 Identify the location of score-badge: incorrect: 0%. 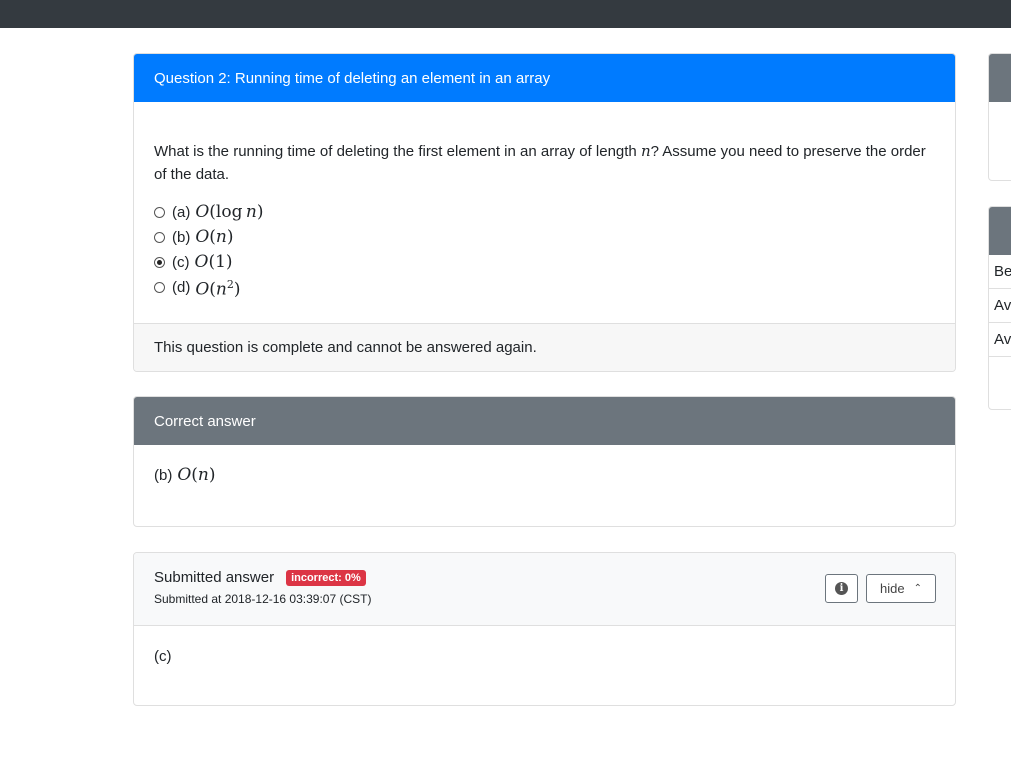
(326, 577).